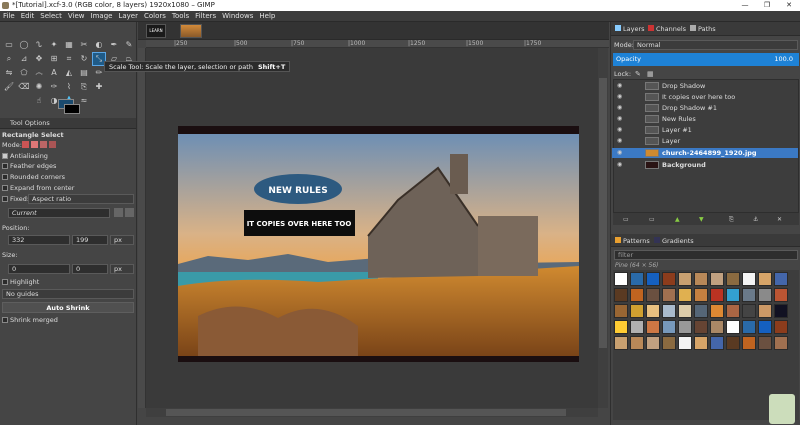  What do you see at coordinates (705, 141) in the screenshot?
I see `layer-row: ◉ Layer` at bounding box center [705, 141].